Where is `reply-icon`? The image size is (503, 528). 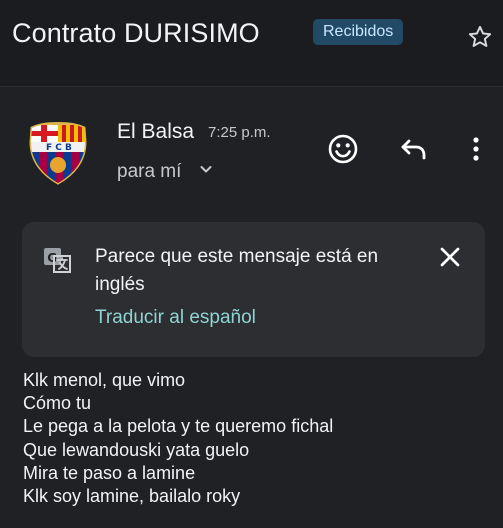 reply-icon is located at coordinates (413, 149).